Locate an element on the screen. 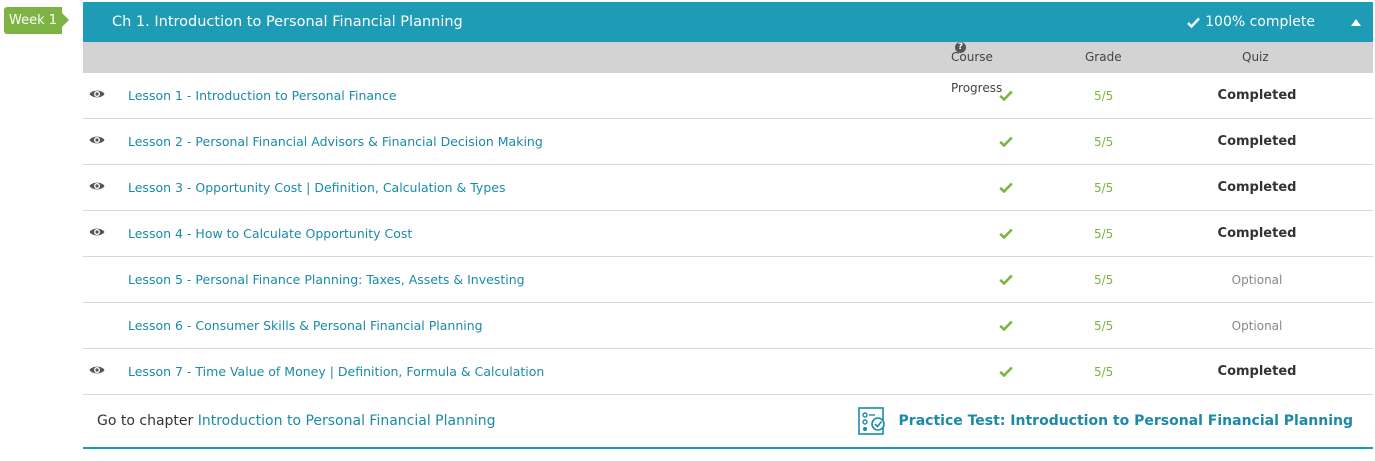 The height and width of the screenshot is (461, 1375). chapter-header-right: 100% complete is located at coordinates (1280, 22).